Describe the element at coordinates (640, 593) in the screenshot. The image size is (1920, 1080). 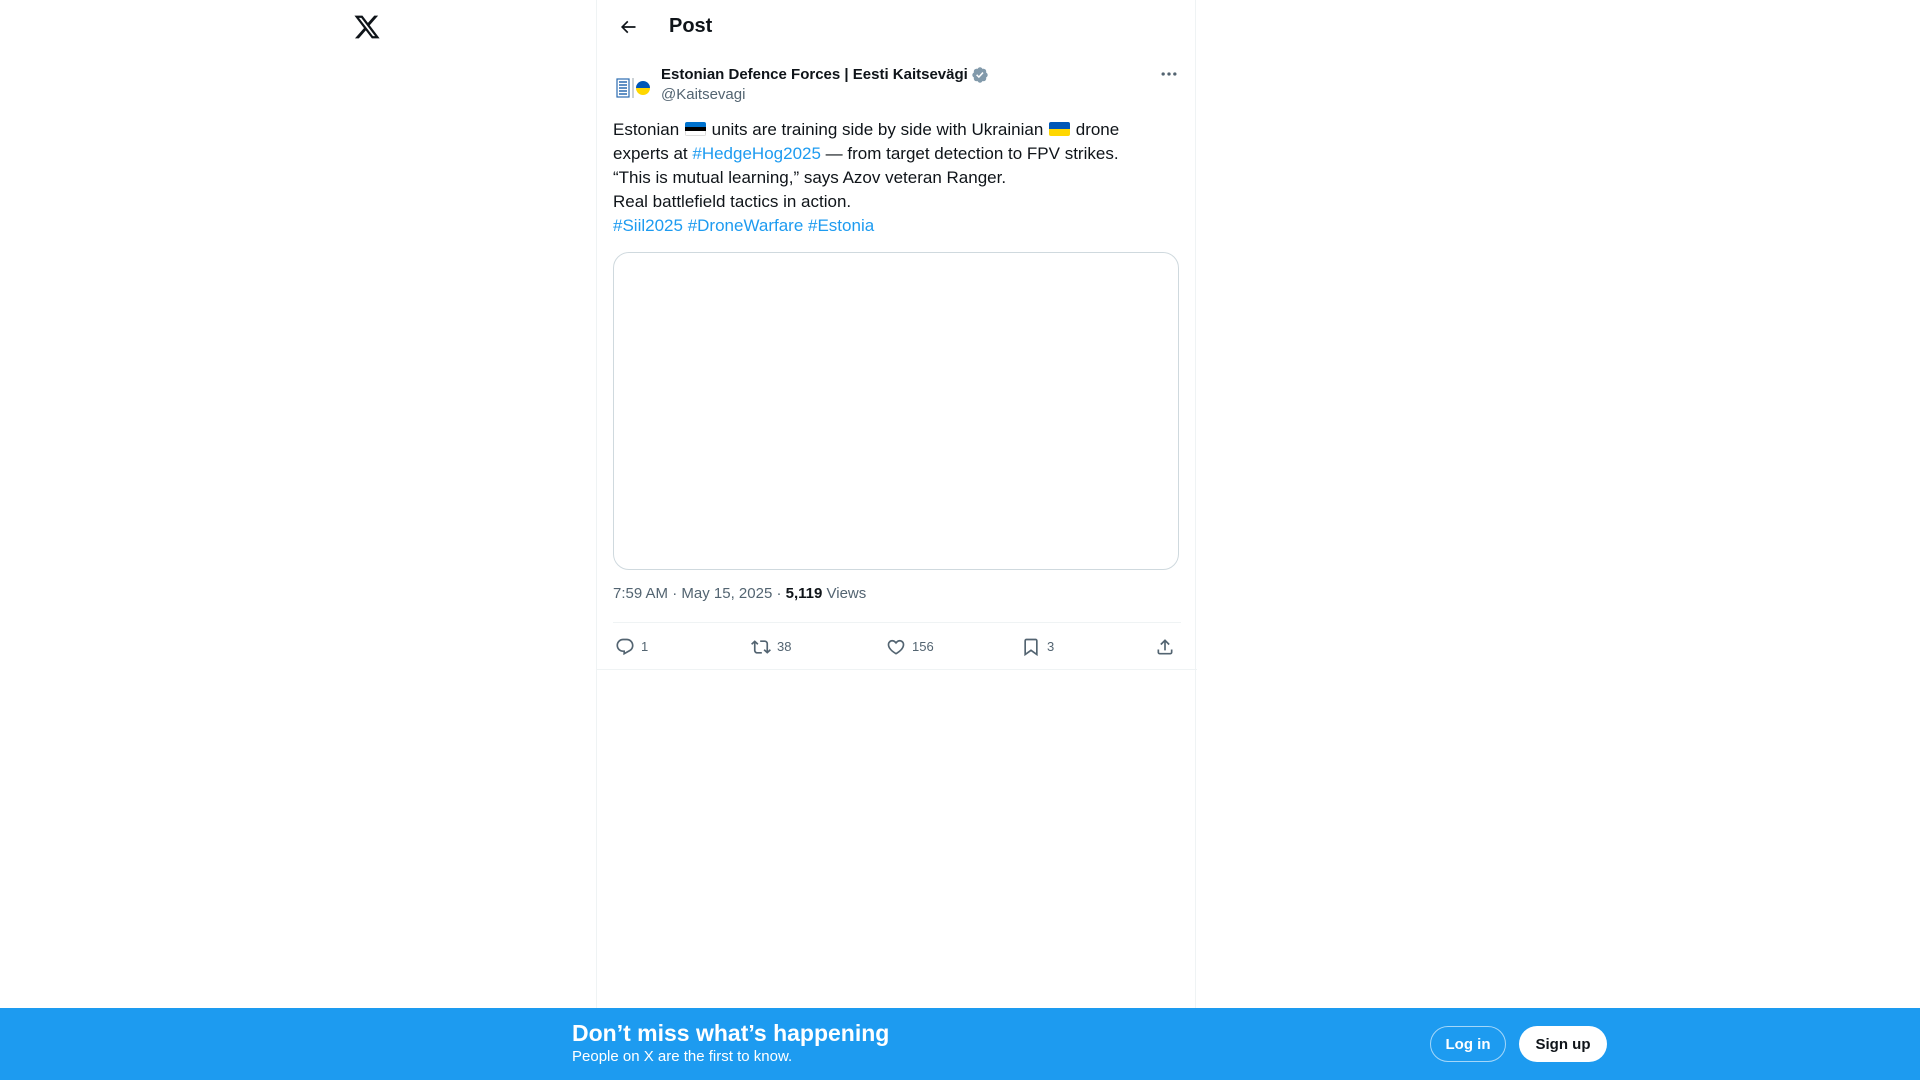
I see `tweet-time: 7:59 AM` at that location.